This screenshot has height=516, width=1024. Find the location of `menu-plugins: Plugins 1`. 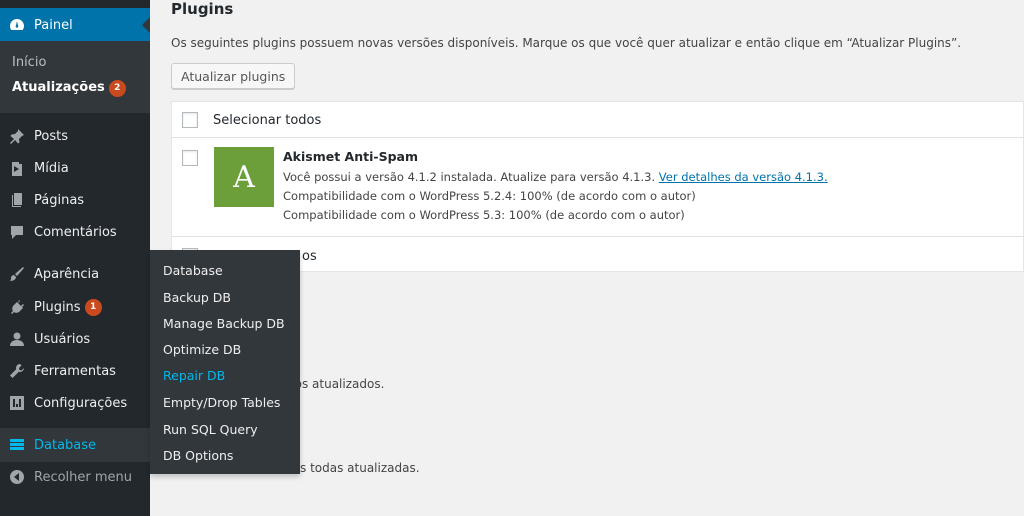

menu-plugins: Plugins 1 is located at coordinates (75, 307).